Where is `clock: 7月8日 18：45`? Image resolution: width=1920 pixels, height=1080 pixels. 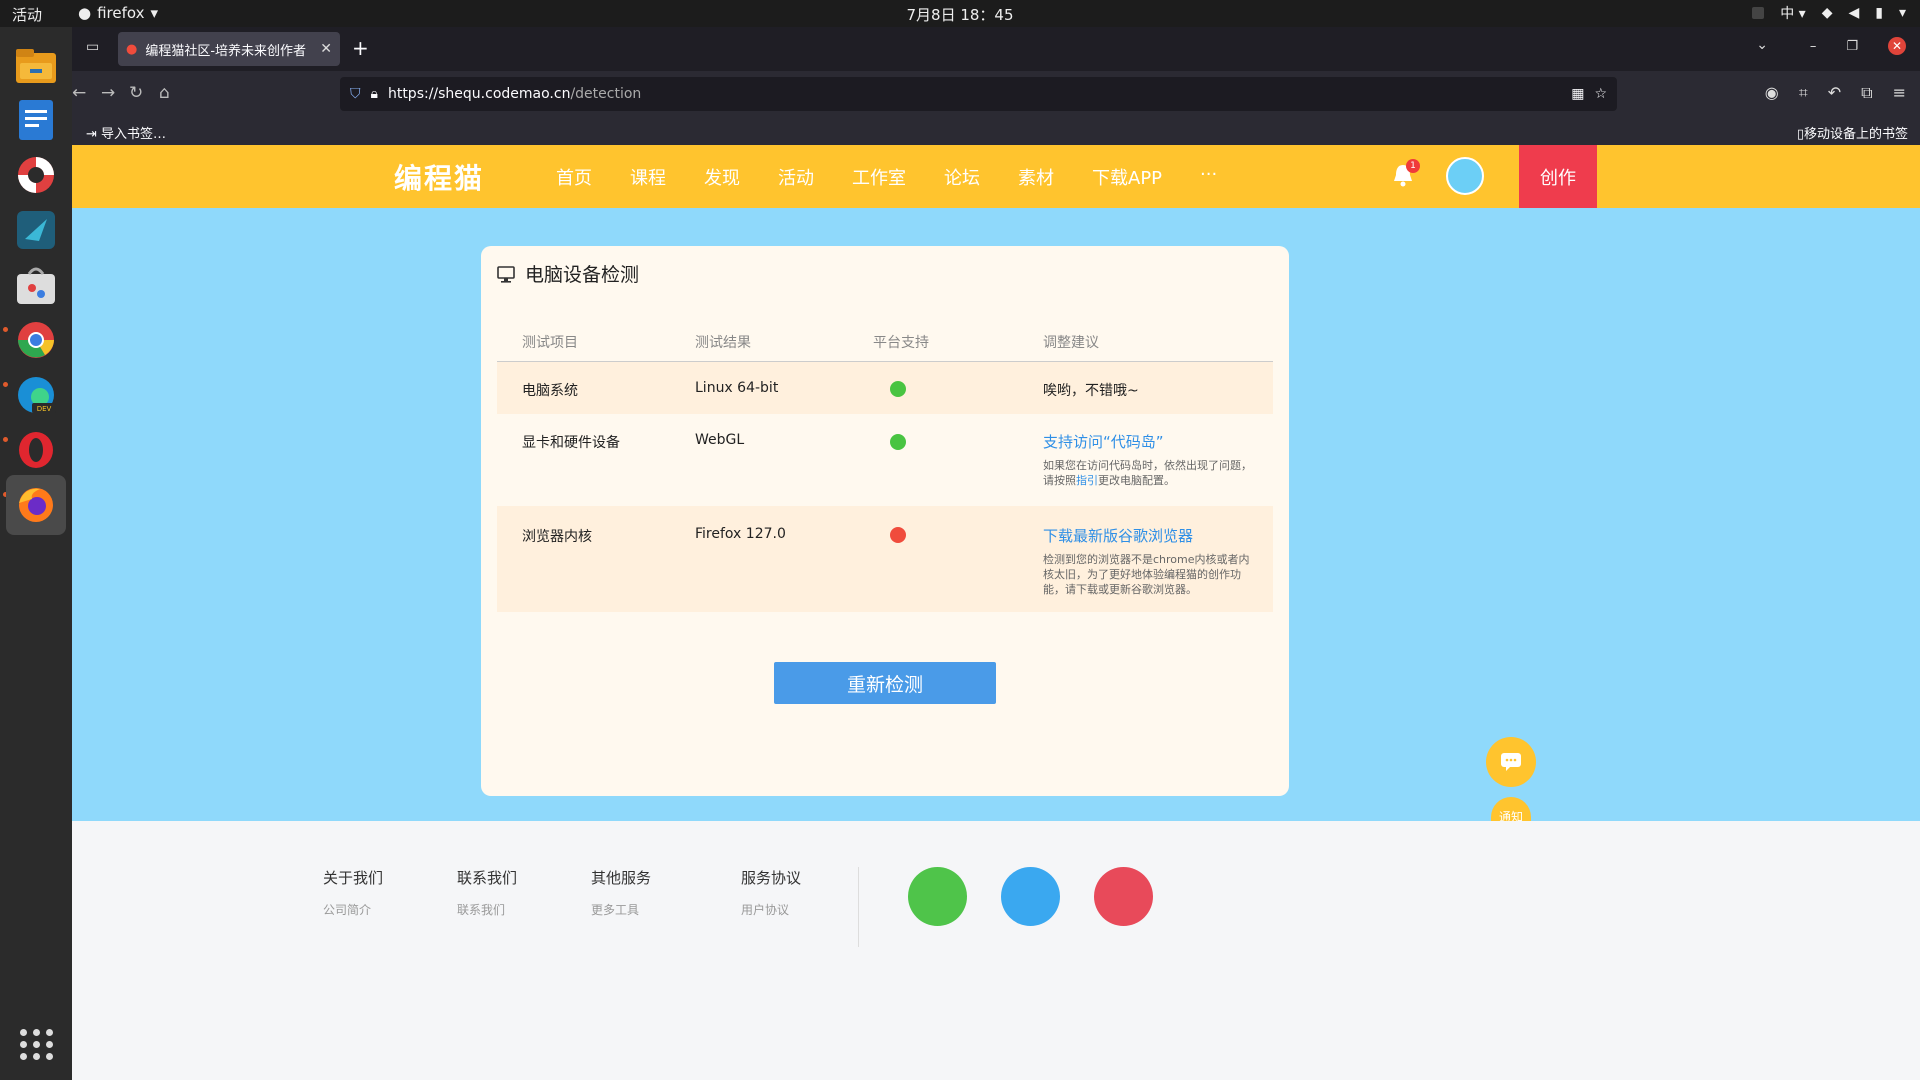 clock: 7月8日 18：45 is located at coordinates (959, 15).